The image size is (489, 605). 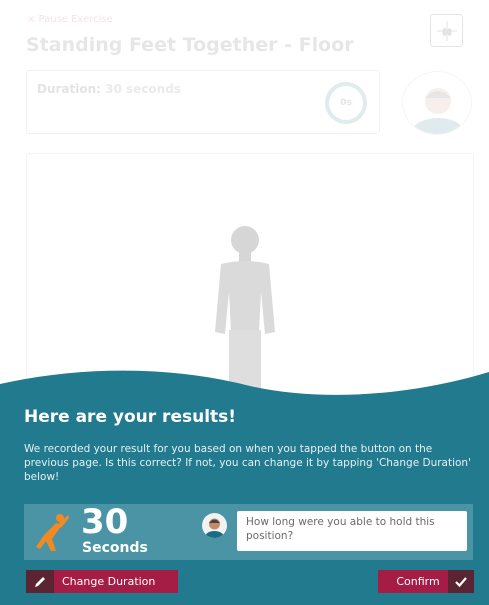 I want to click on feet-position-icon, so click(x=447, y=31).